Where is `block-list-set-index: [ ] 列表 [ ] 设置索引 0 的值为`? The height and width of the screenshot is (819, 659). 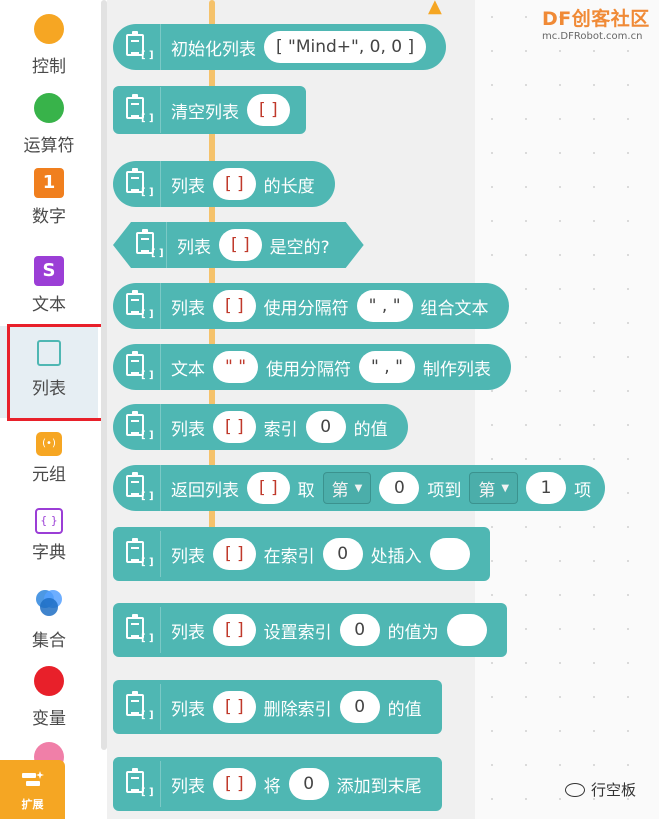 block-list-set-index: [ ] 列表 [ ] 设置索引 0 的值为 is located at coordinates (310, 630).